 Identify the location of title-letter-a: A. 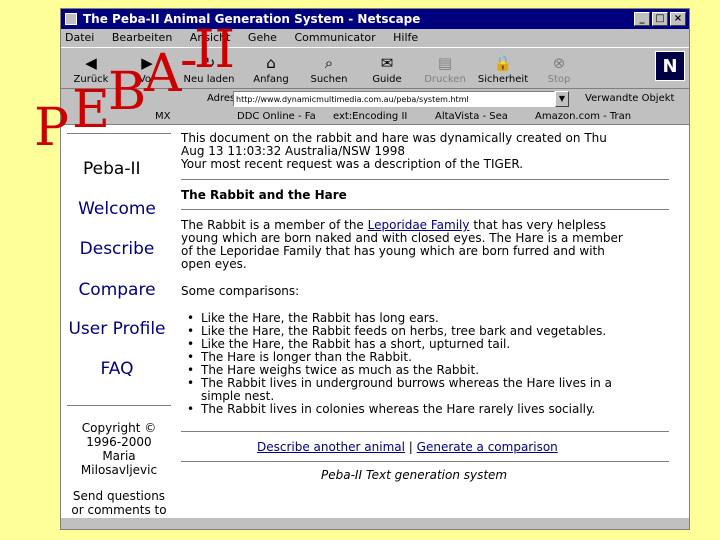
(163, 74).